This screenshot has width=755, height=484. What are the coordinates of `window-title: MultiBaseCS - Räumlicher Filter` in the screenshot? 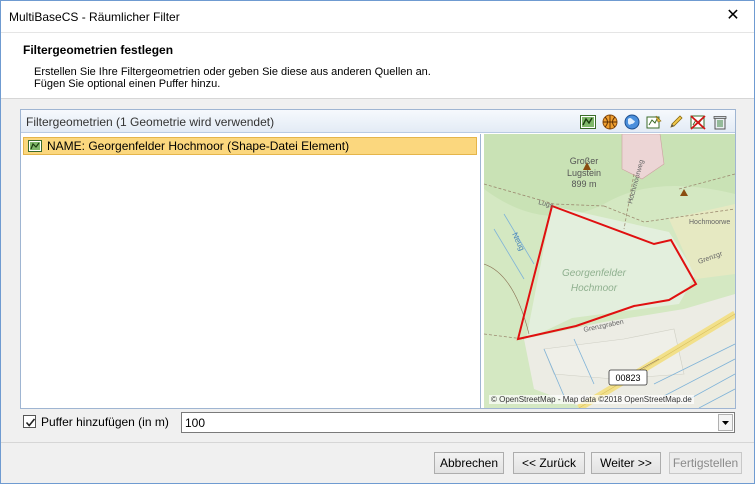 It's located at (94, 17).